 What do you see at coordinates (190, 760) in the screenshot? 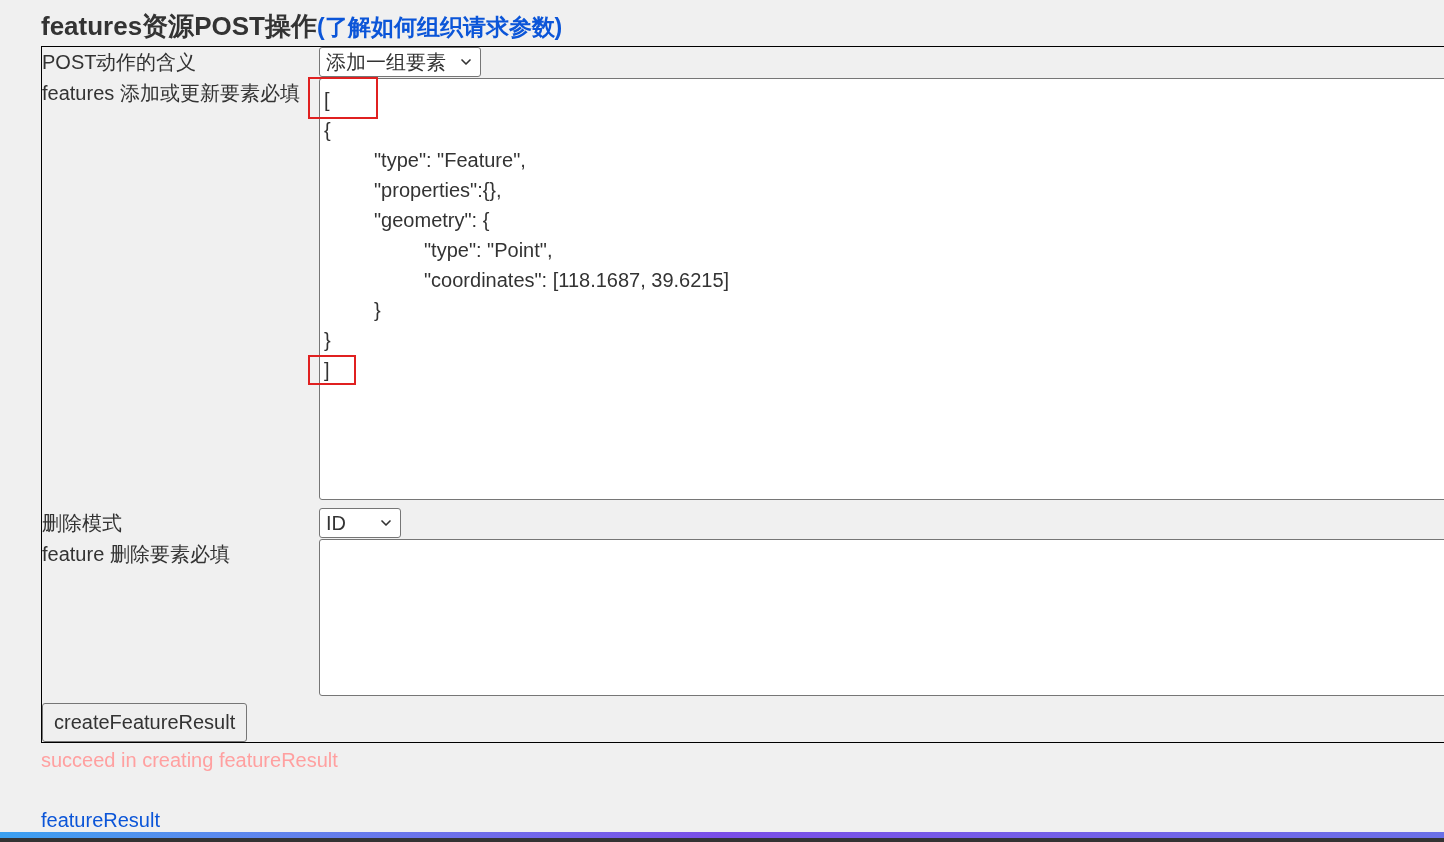
I see `status-message: succeed in creating featureResult` at bounding box center [190, 760].